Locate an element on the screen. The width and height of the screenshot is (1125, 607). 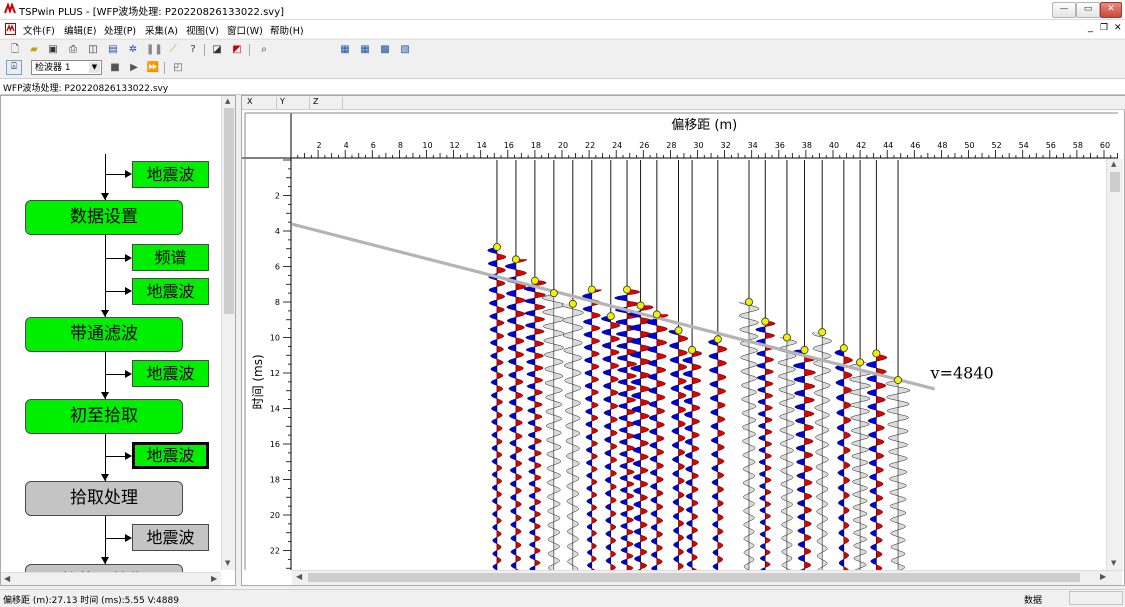
mdi-restore-button: ❐ is located at coordinates (1104, 28).